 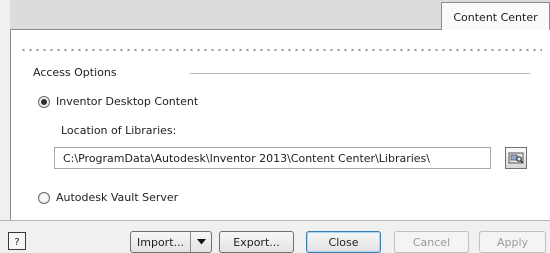 I want to click on desktop-content-radio, so click(x=44, y=101).